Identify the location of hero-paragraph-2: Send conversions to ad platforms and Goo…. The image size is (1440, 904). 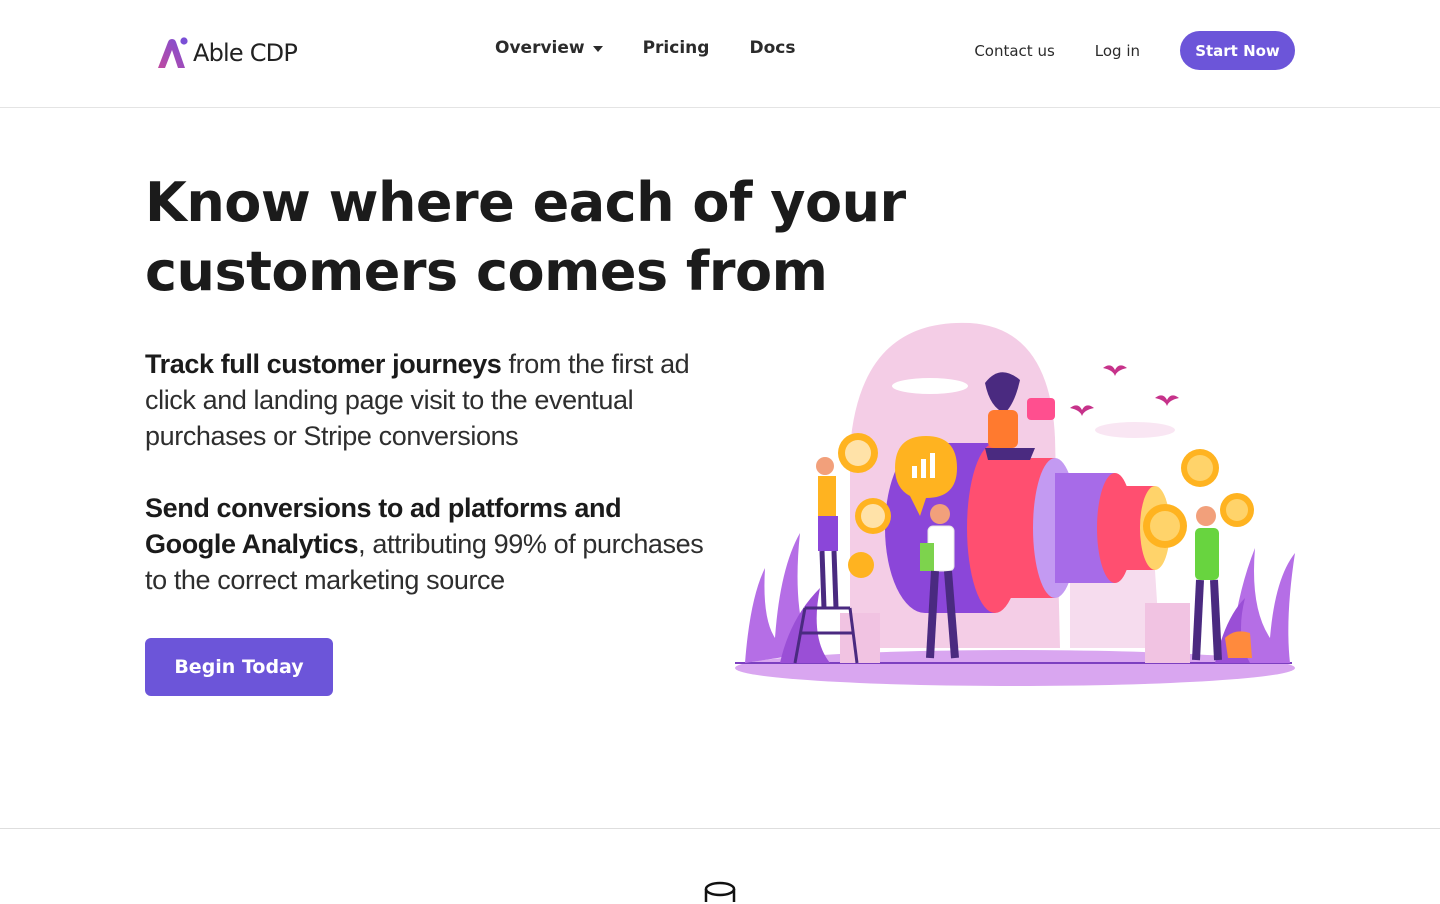
(430, 544).